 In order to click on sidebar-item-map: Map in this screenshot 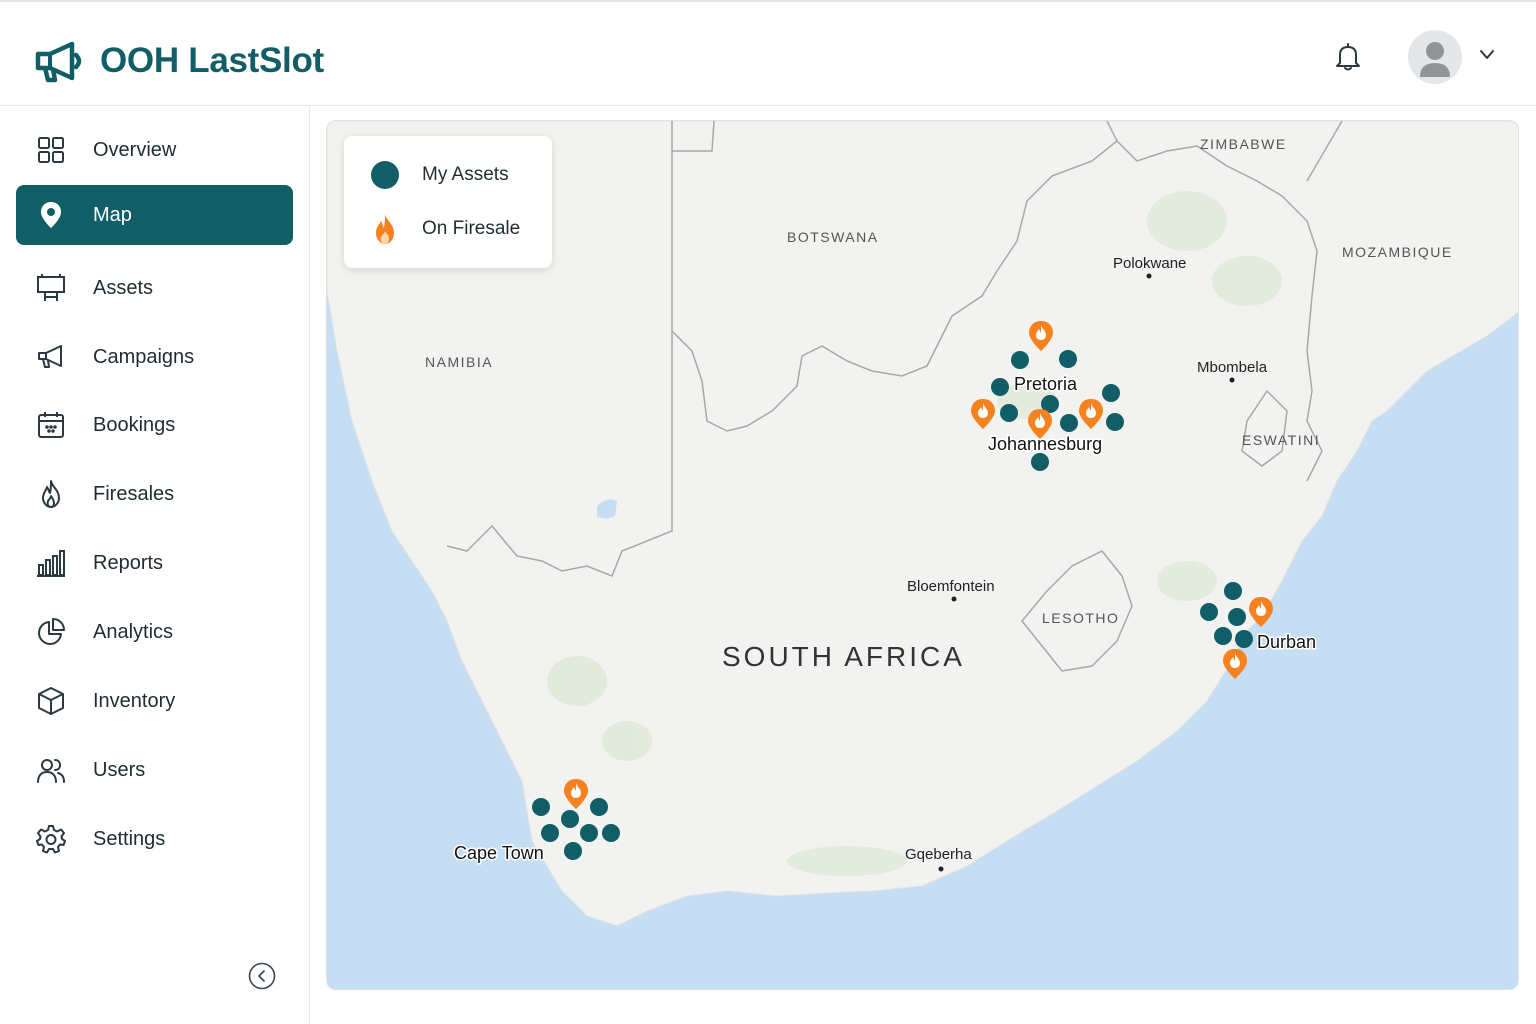, I will do `click(154, 215)`.